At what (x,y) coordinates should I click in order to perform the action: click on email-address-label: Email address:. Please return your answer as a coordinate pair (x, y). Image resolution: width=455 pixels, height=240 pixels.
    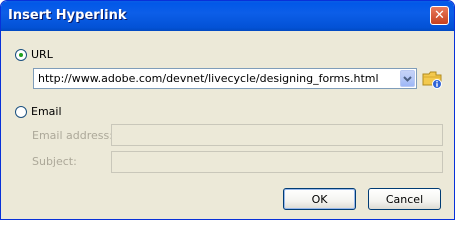
    Looking at the image, I should click on (72, 135).